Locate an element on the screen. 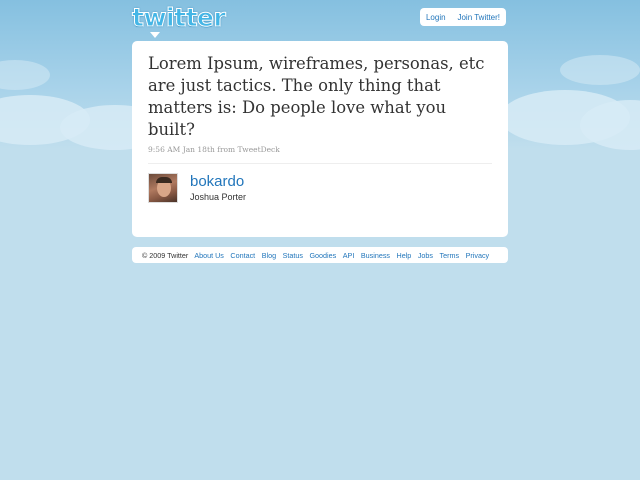 The width and height of the screenshot is (640, 480). logo-text: twitter is located at coordinates (178, 17).